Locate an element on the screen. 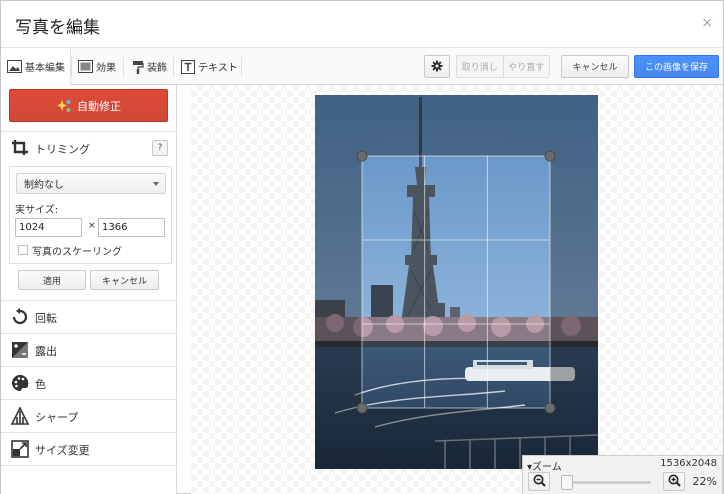 This screenshot has width=724, height=494. resize-icon is located at coordinates (20, 449).